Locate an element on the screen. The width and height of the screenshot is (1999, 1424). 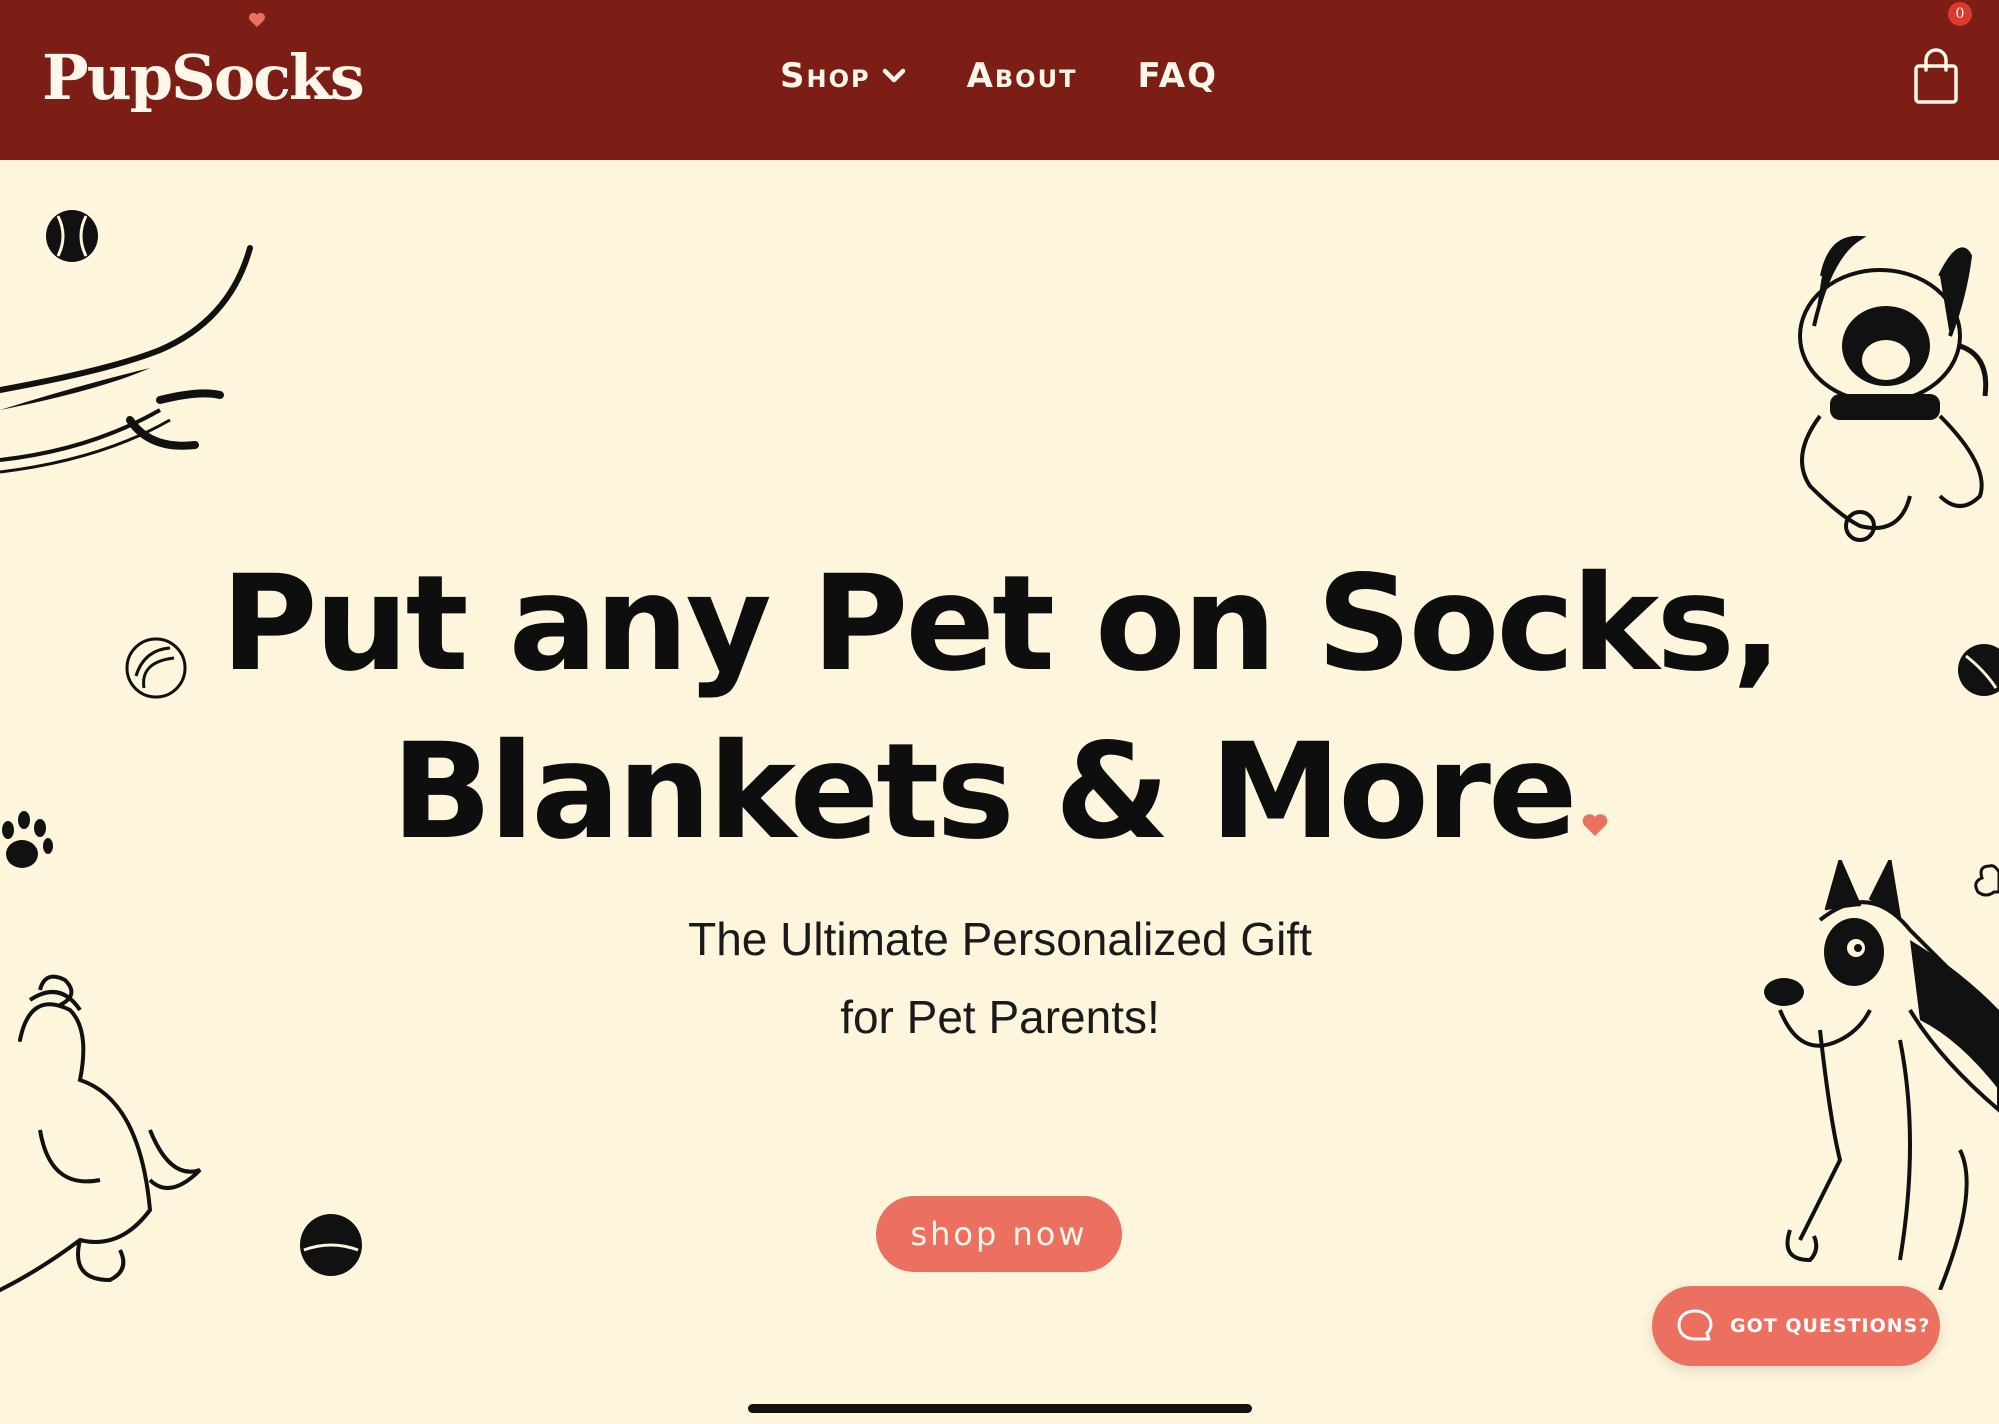
happy-dog-illustration is located at coordinates (1893, 388).